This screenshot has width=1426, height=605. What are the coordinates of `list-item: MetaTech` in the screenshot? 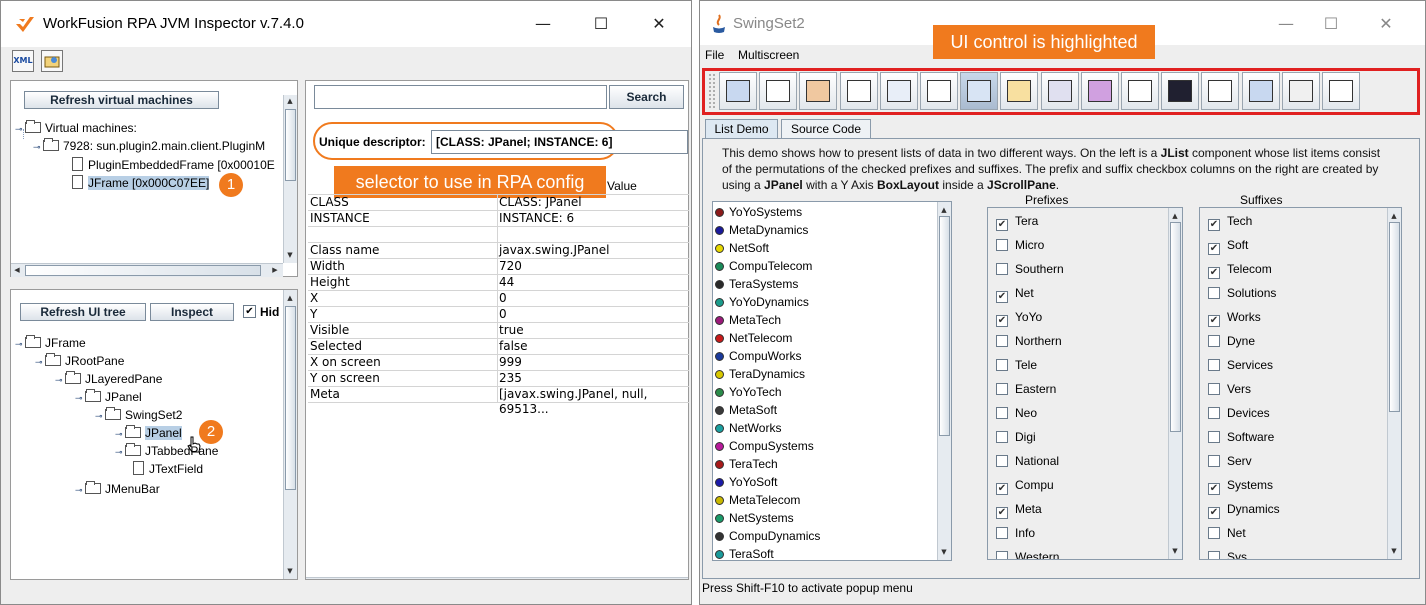 It's located at (748, 320).